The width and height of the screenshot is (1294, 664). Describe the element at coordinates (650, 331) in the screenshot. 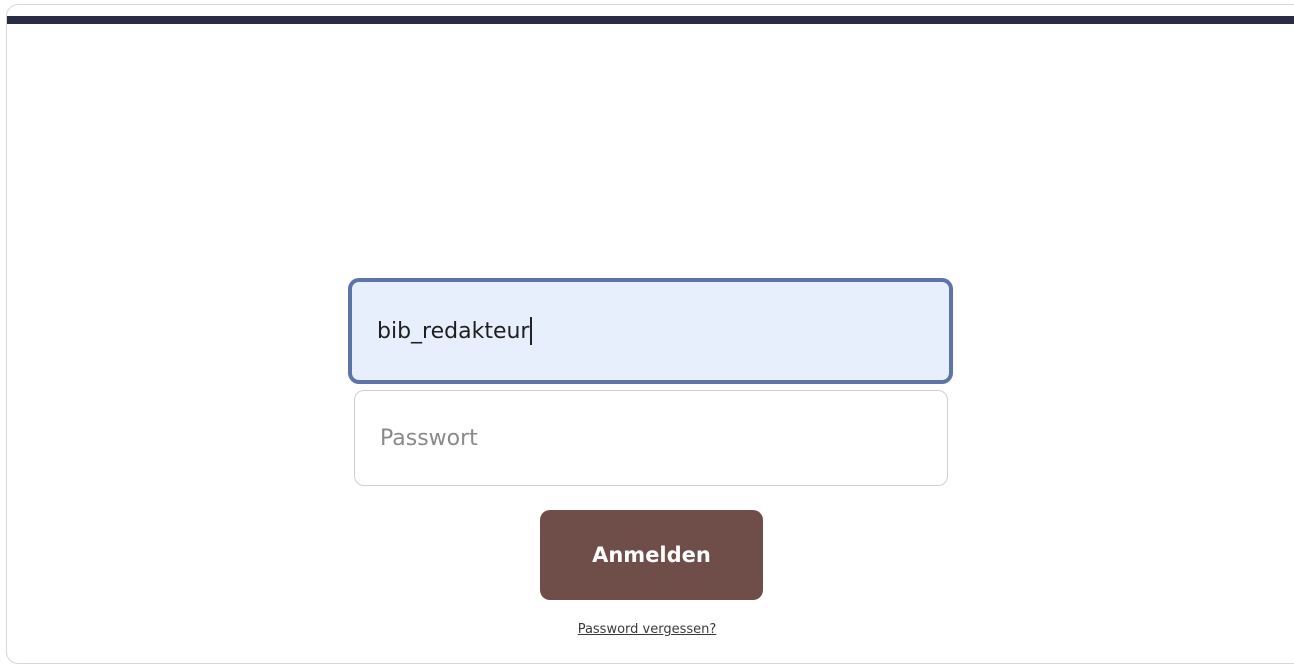

I see `username-field: bib_redakteur` at that location.